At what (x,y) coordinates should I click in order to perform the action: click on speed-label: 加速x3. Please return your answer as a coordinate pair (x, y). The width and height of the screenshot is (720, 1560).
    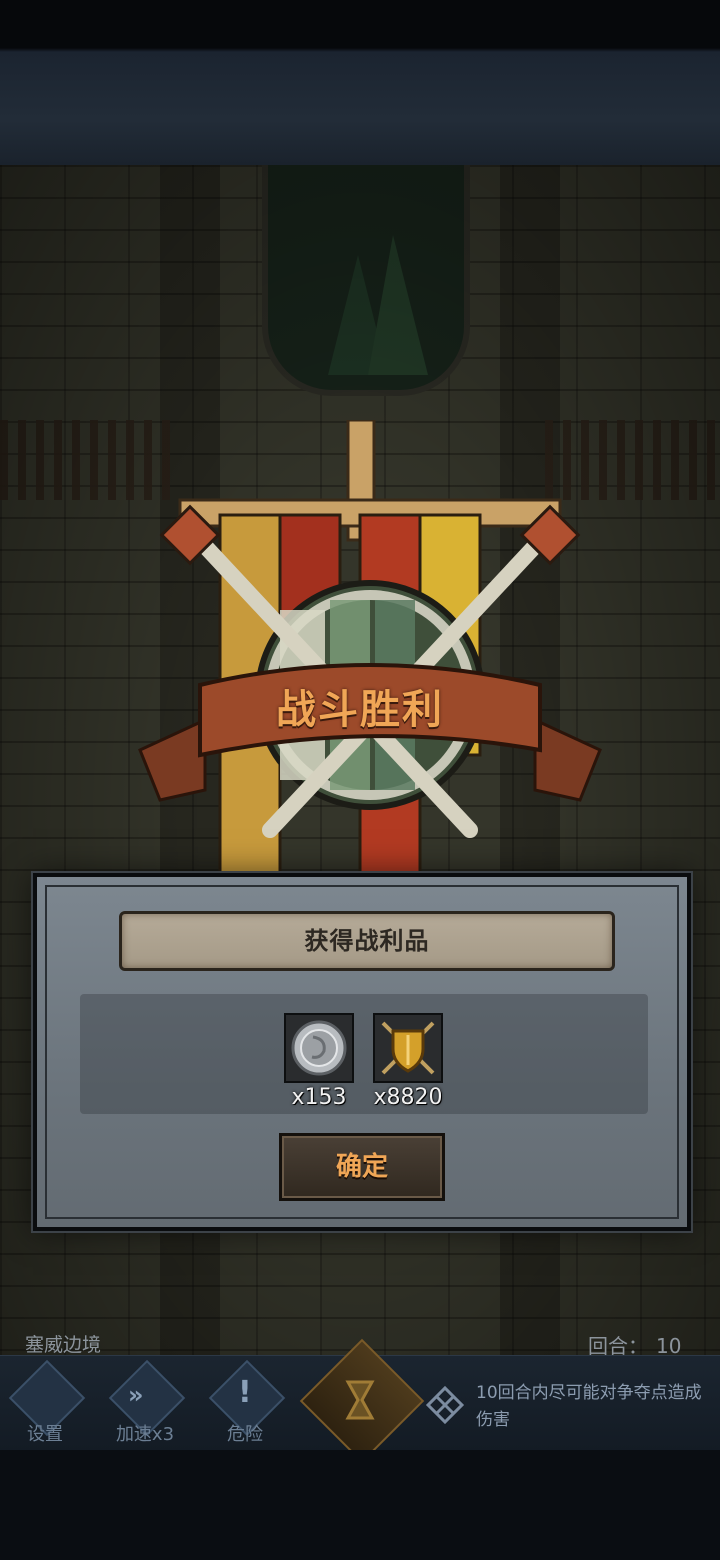
    Looking at the image, I should click on (145, 1434).